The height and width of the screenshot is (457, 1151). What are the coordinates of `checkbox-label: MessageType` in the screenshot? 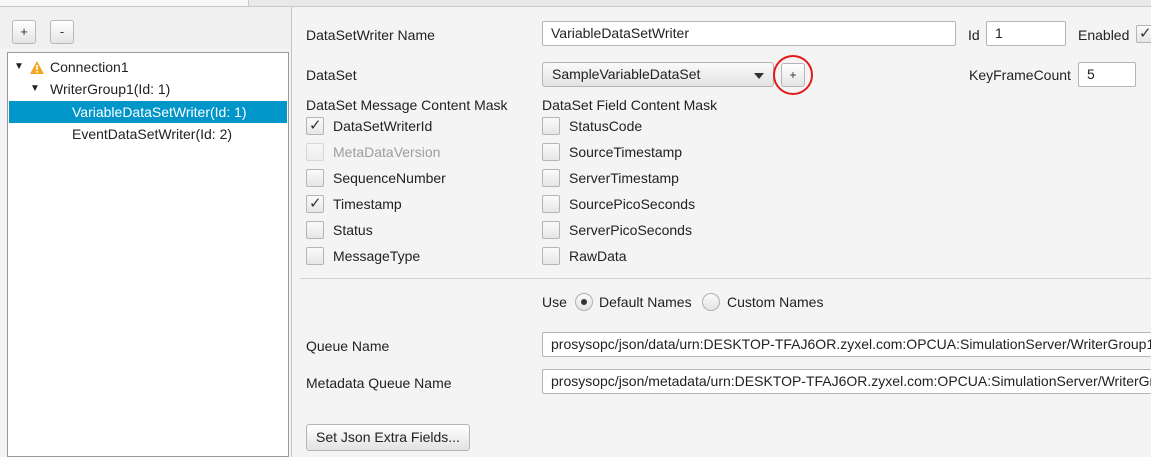 It's located at (377, 256).